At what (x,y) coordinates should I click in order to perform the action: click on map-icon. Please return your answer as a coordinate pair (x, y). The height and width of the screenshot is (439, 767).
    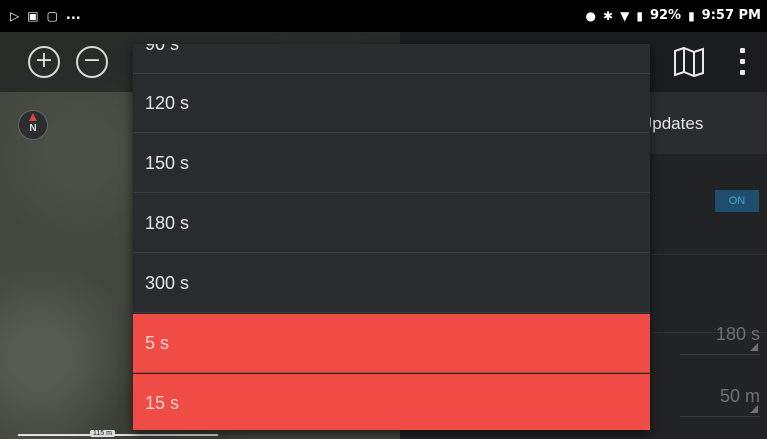
    Looking at the image, I should click on (689, 62).